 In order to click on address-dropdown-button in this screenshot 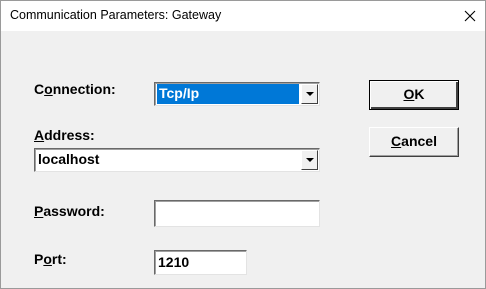, I will do `click(309, 160)`.